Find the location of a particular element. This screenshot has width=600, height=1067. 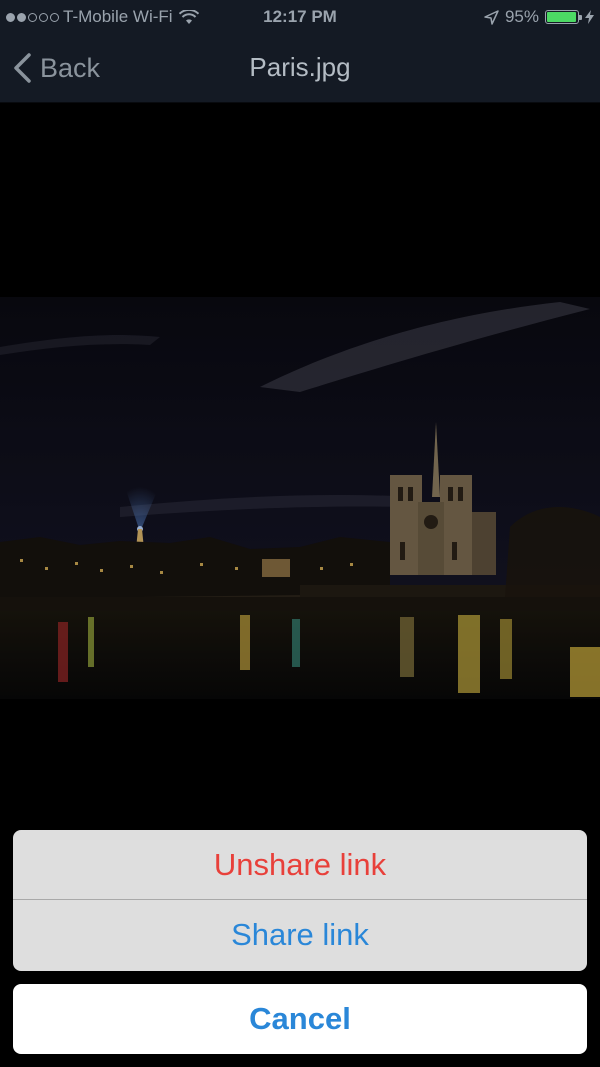

navigation-bar: Back Paris.jpg is located at coordinates (300, 68).